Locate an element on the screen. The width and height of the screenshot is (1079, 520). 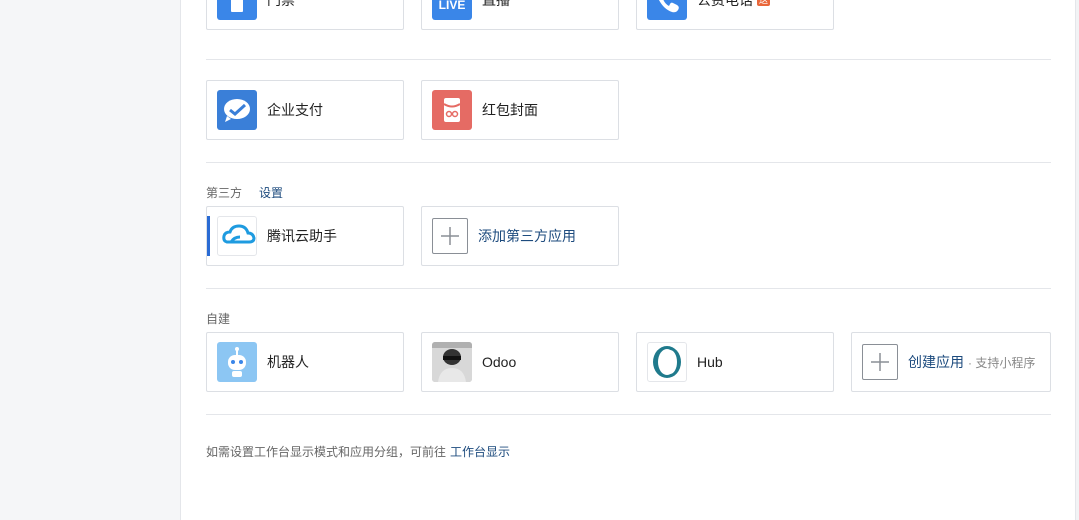
app-label: 直播 is located at coordinates (496, 4).